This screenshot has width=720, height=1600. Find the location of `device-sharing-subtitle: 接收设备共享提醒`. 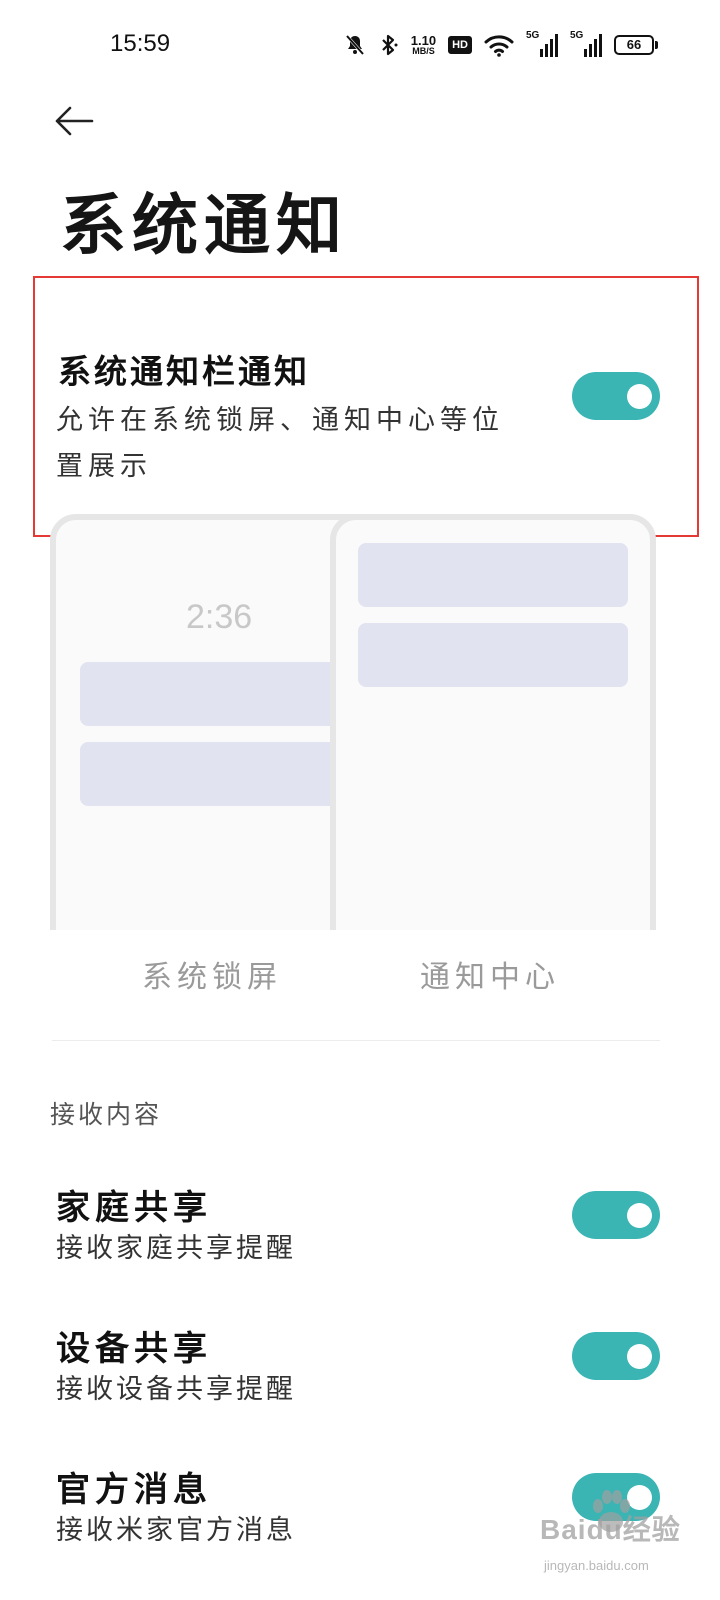

device-sharing-subtitle: 接收设备共享提醒 is located at coordinates (176, 1389).